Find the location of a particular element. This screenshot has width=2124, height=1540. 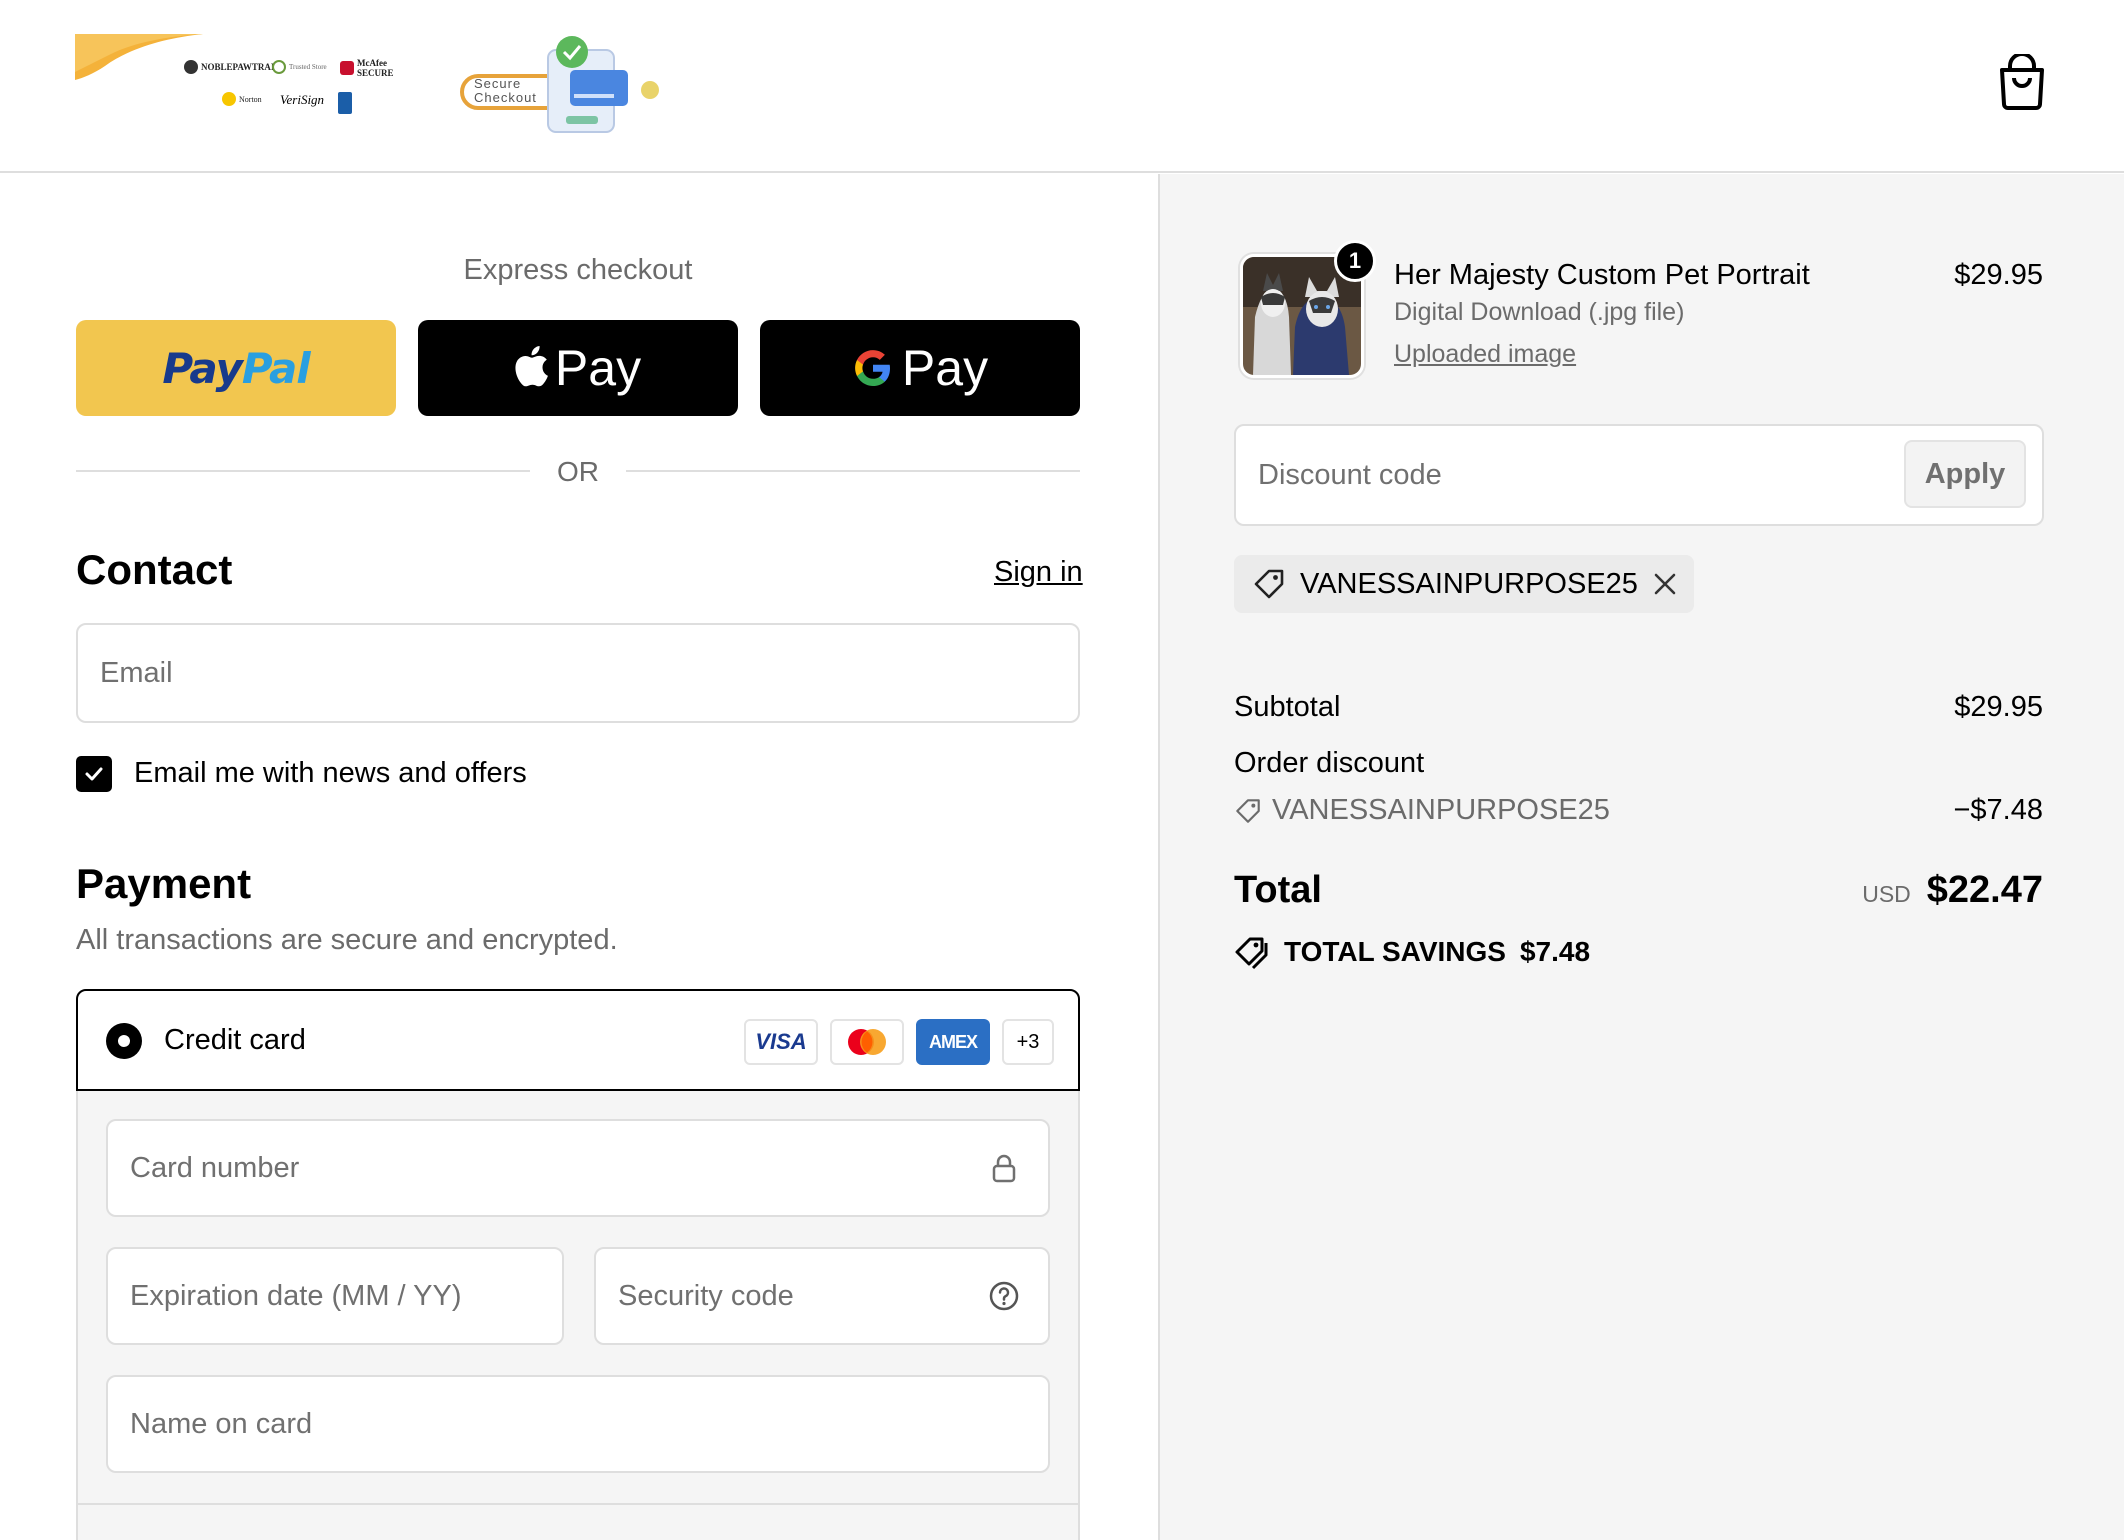

security-code-field is located at coordinates (822, 1296).